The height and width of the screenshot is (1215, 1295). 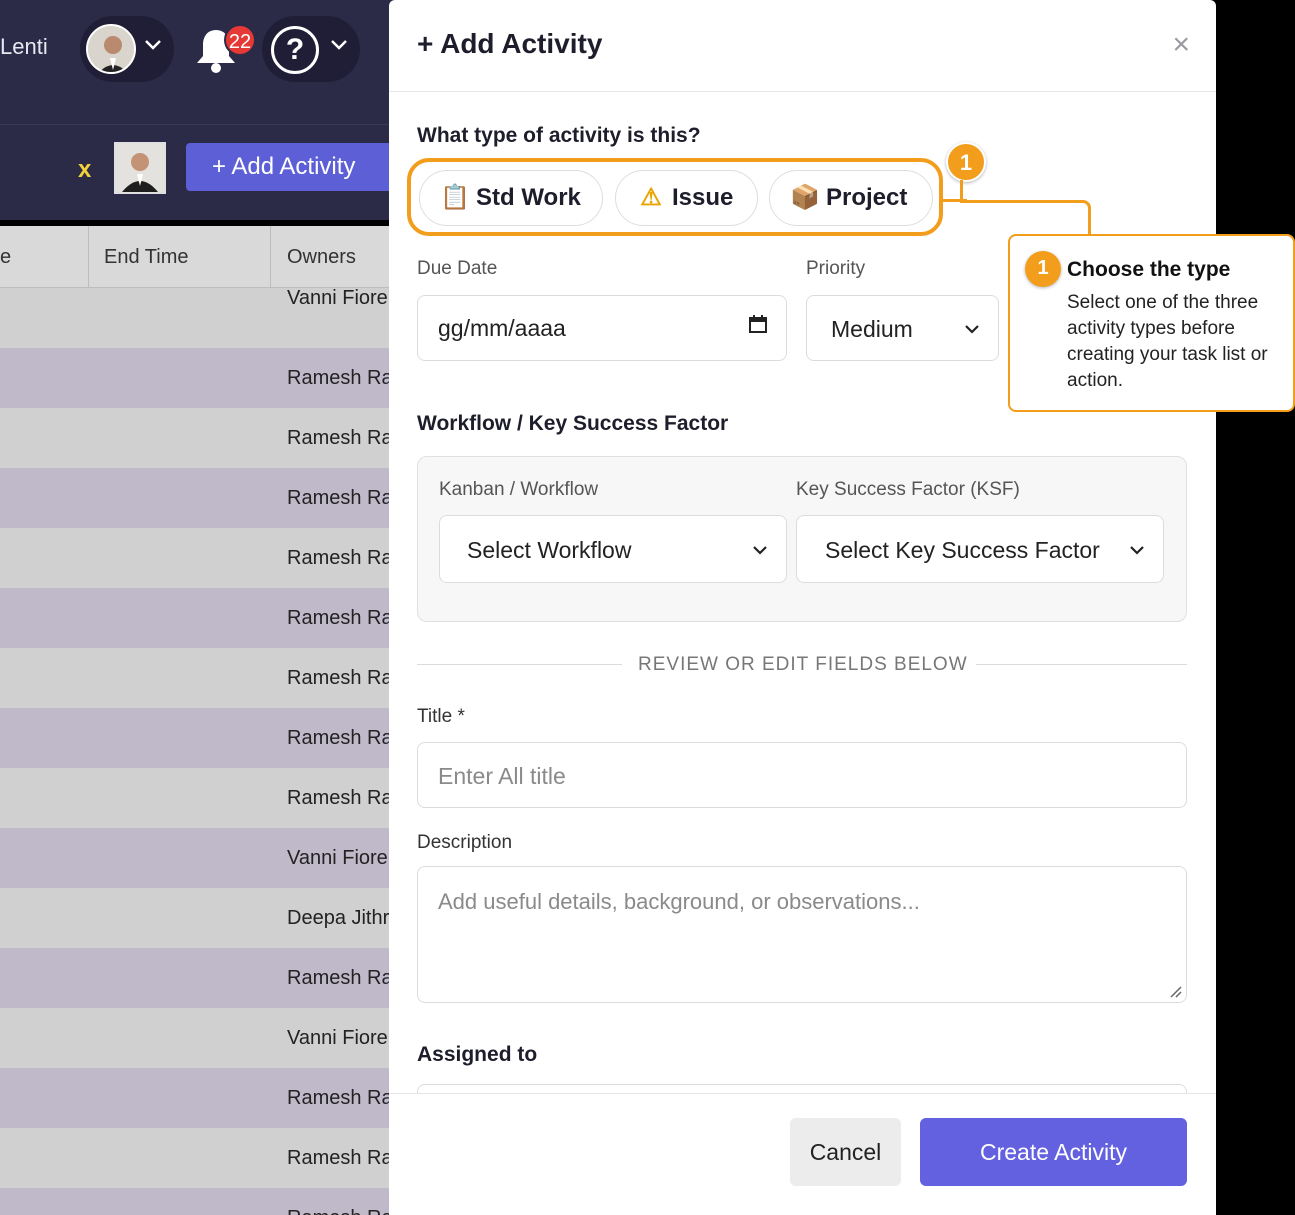 I want to click on tooltip-step-badge: 1, so click(x=1043, y=269).